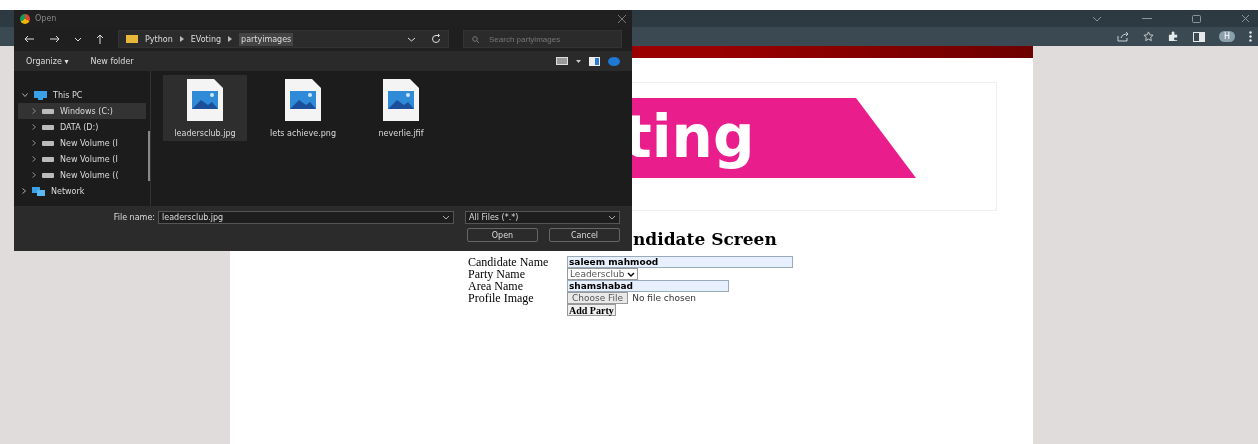 The image size is (1258, 444). Describe the element at coordinates (1148, 36) in the screenshot. I see `star-icon` at that location.